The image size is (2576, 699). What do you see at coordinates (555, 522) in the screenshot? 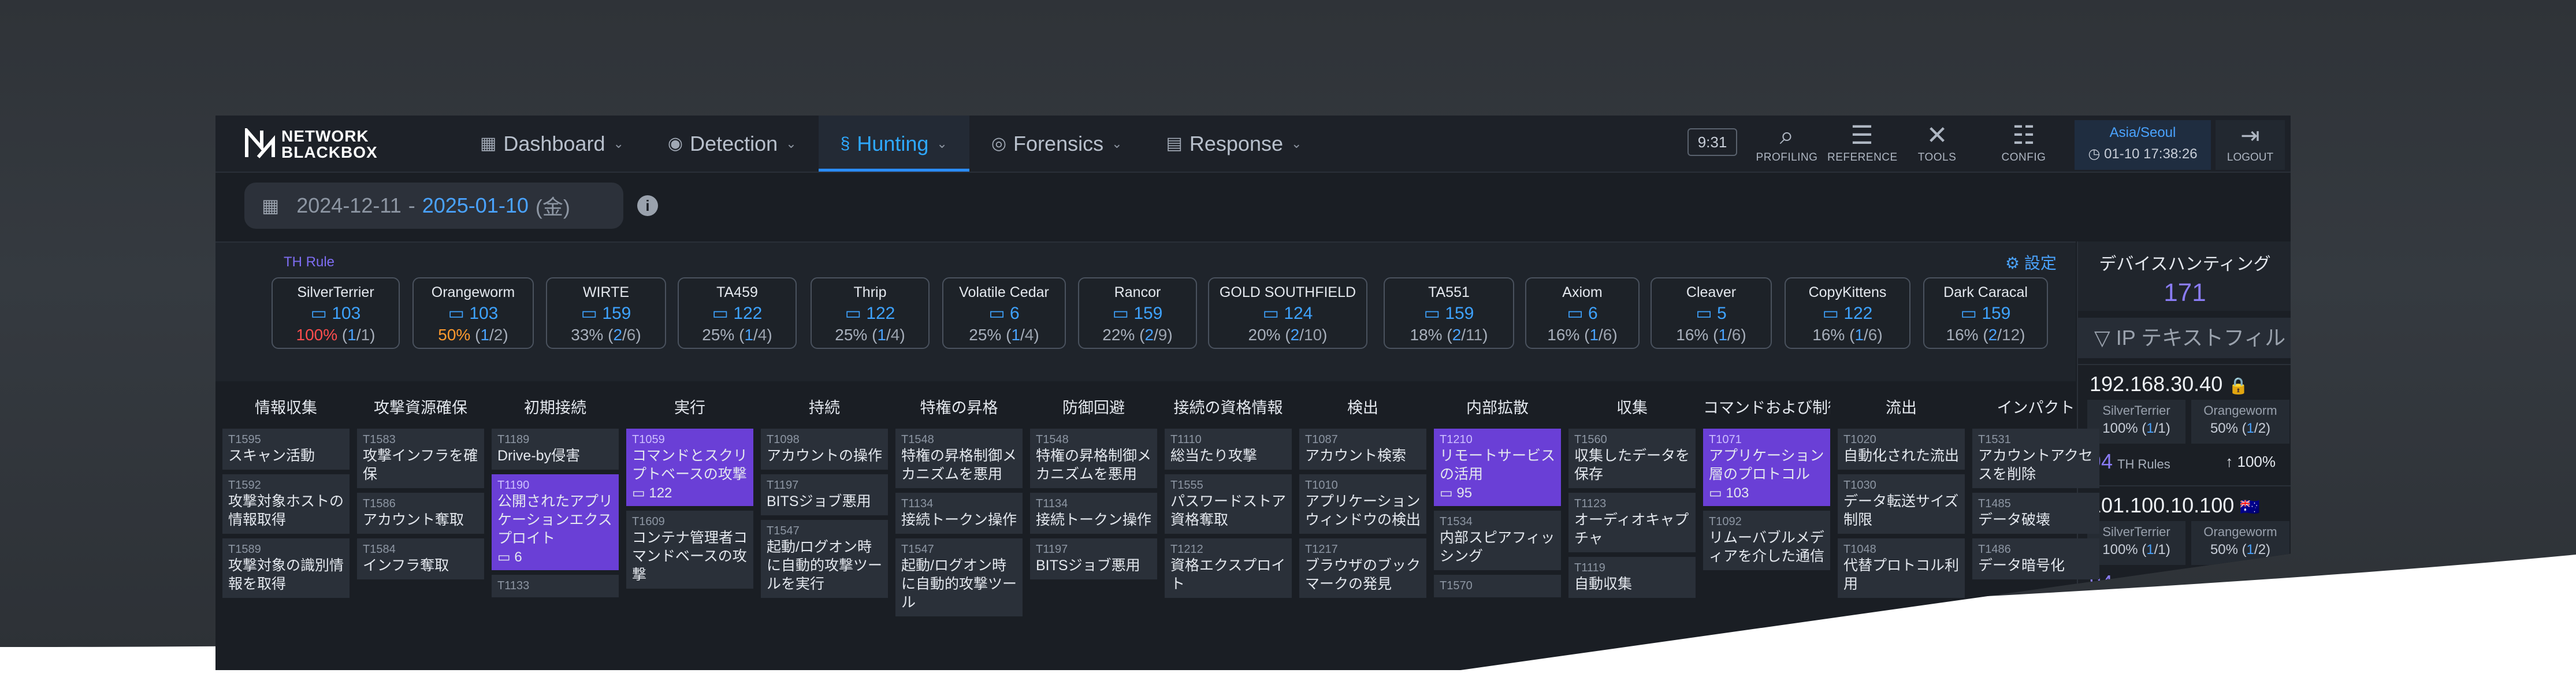
I see `technique-cell: T1190 公開されたアプリケーションエクスプロイト ▭ 6` at bounding box center [555, 522].